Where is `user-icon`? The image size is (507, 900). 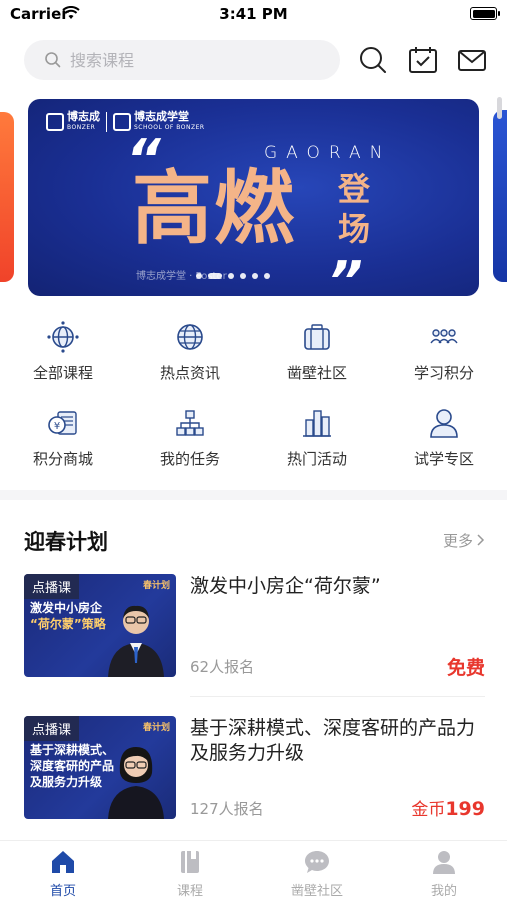
user-icon is located at coordinates (444, 423).